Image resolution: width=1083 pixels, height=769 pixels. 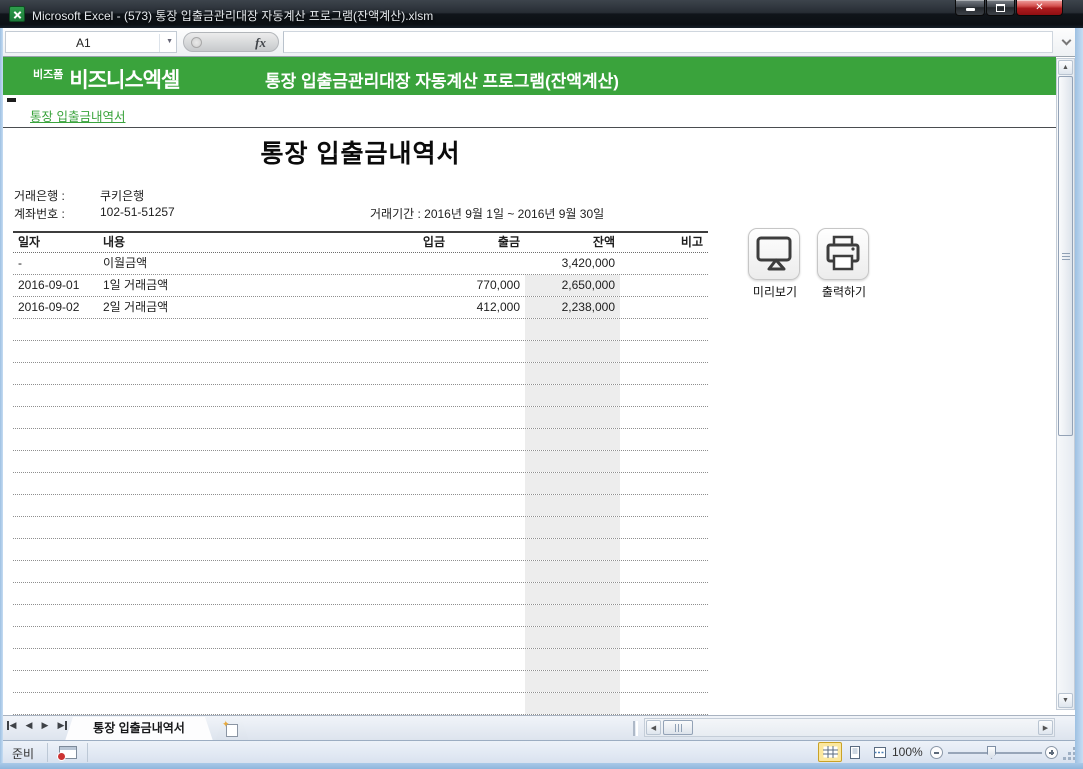 What do you see at coordinates (11, 100) in the screenshot?
I see `cell-marker` at bounding box center [11, 100].